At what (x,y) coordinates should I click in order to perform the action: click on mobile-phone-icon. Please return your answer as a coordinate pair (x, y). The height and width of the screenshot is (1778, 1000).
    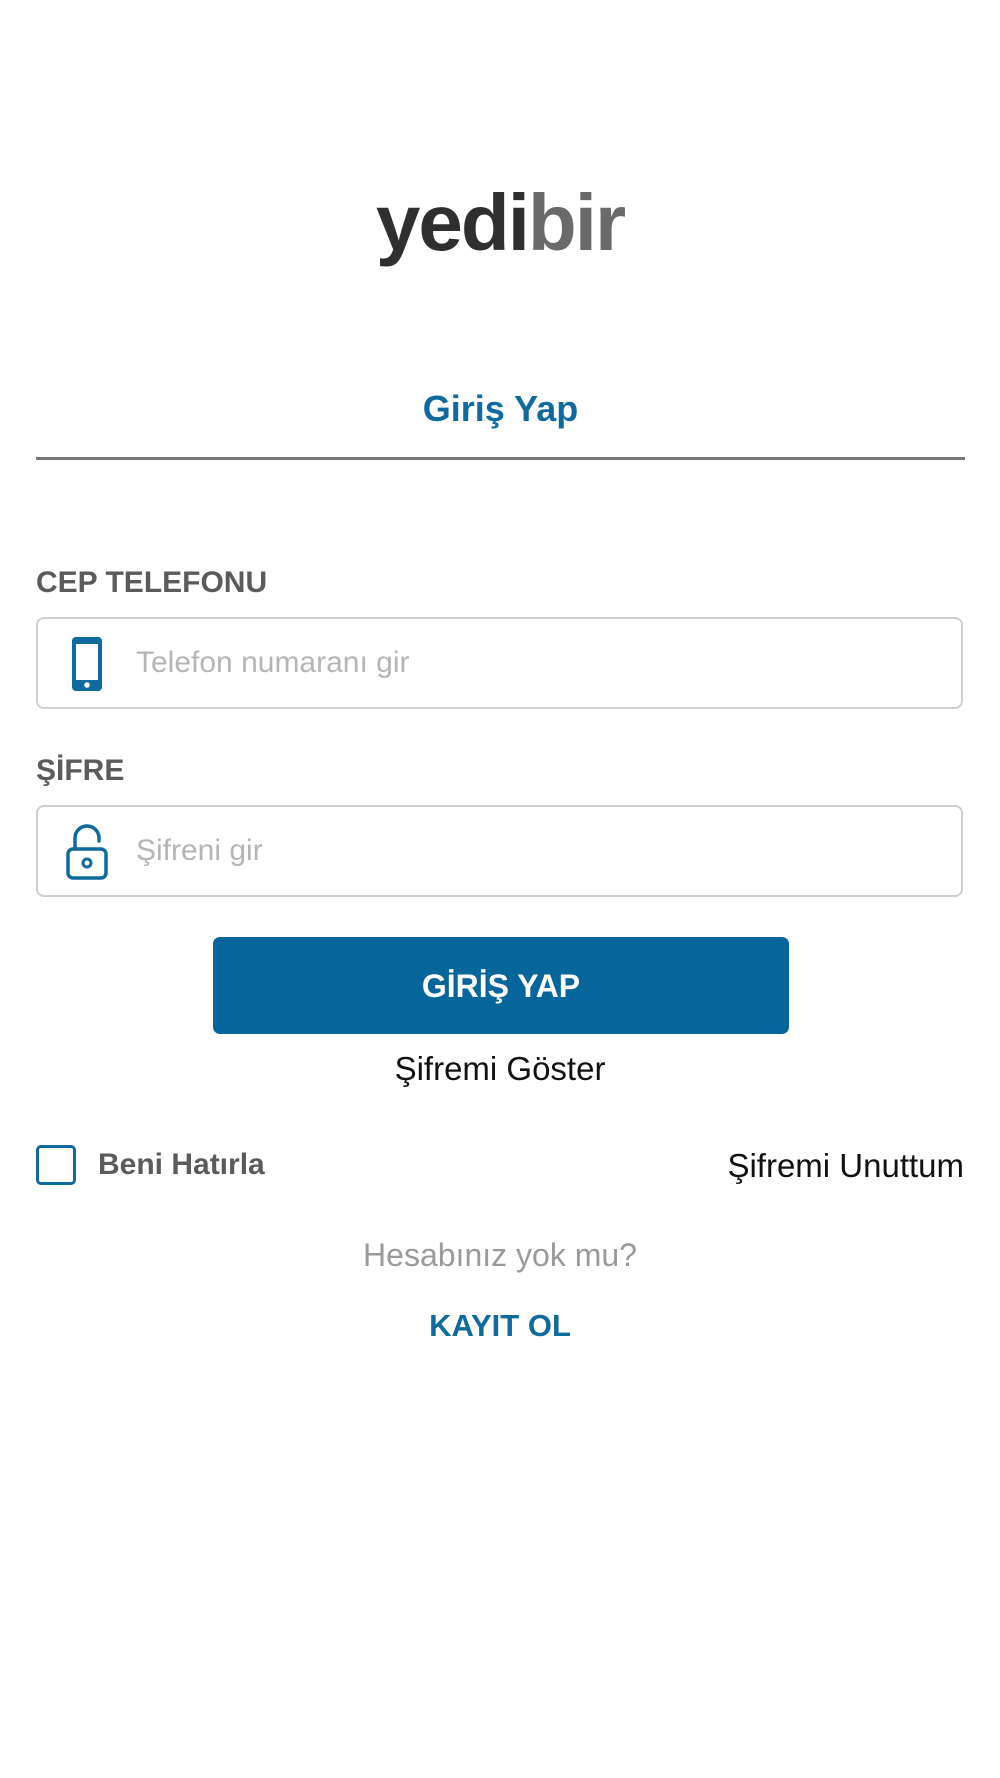
    Looking at the image, I should click on (87, 664).